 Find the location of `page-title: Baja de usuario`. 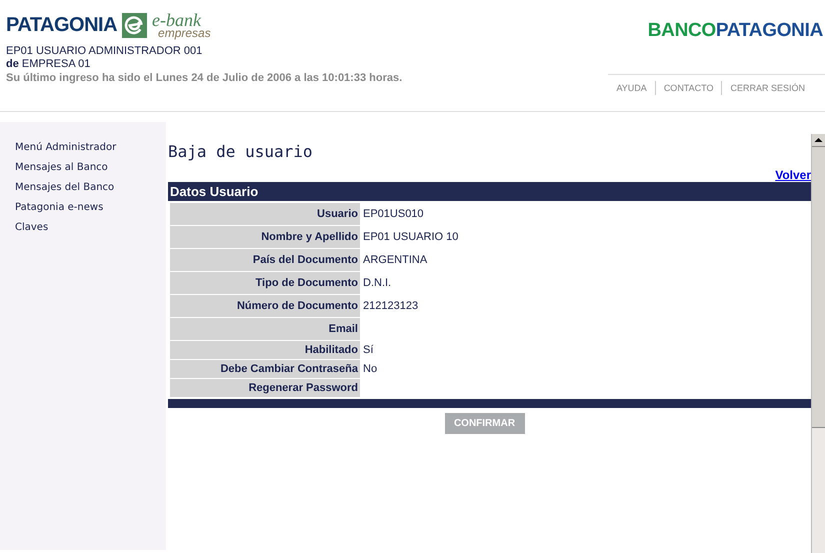

page-title: Baja de usuario is located at coordinates (241, 152).